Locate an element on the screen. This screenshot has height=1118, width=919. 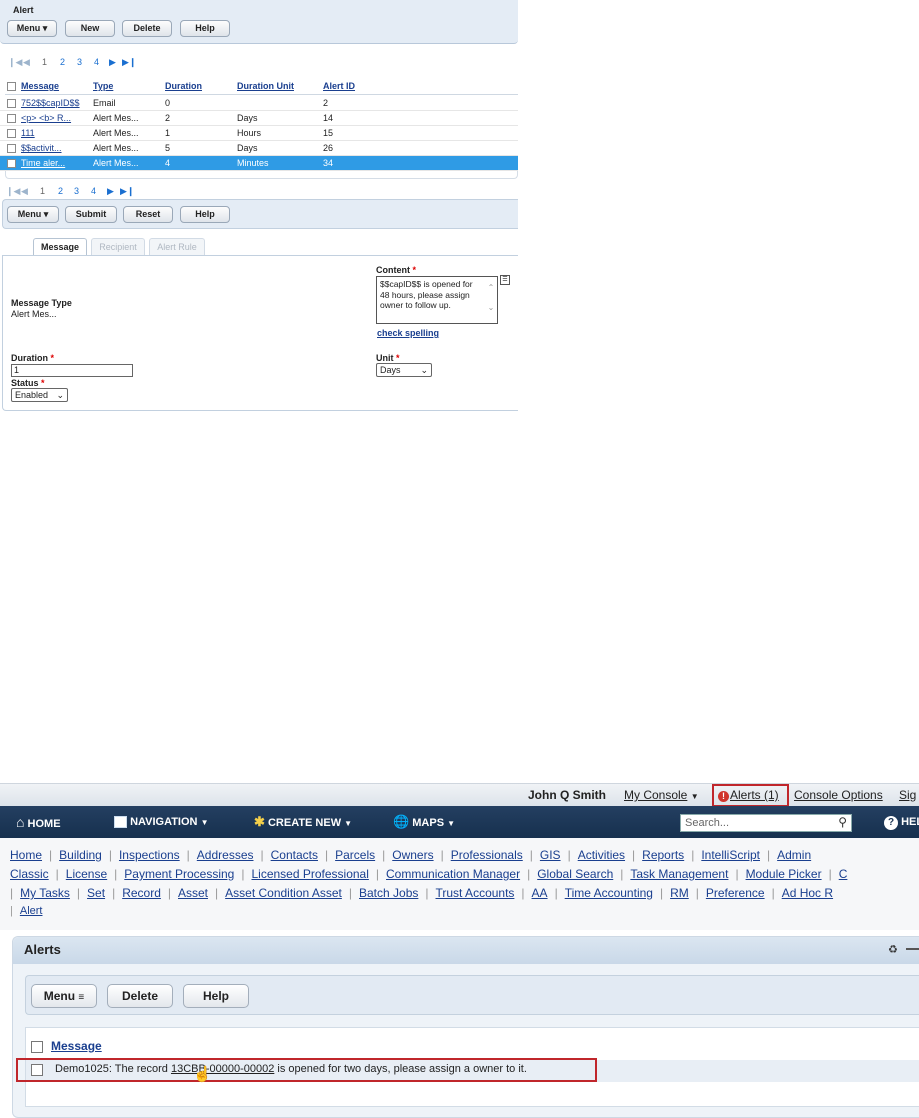
menu-item-2-10: Preference is located at coordinates (735, 893).